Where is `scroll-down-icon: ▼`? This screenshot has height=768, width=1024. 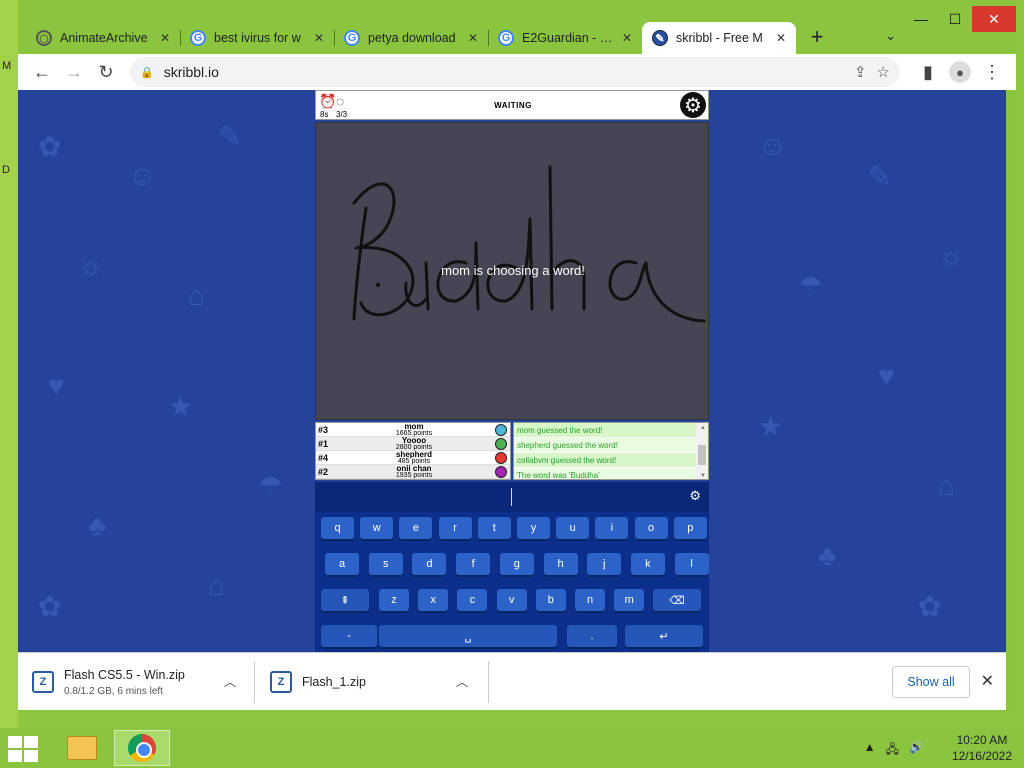 scroll-down-icon: ▼ is located at coordinates (703, 476).